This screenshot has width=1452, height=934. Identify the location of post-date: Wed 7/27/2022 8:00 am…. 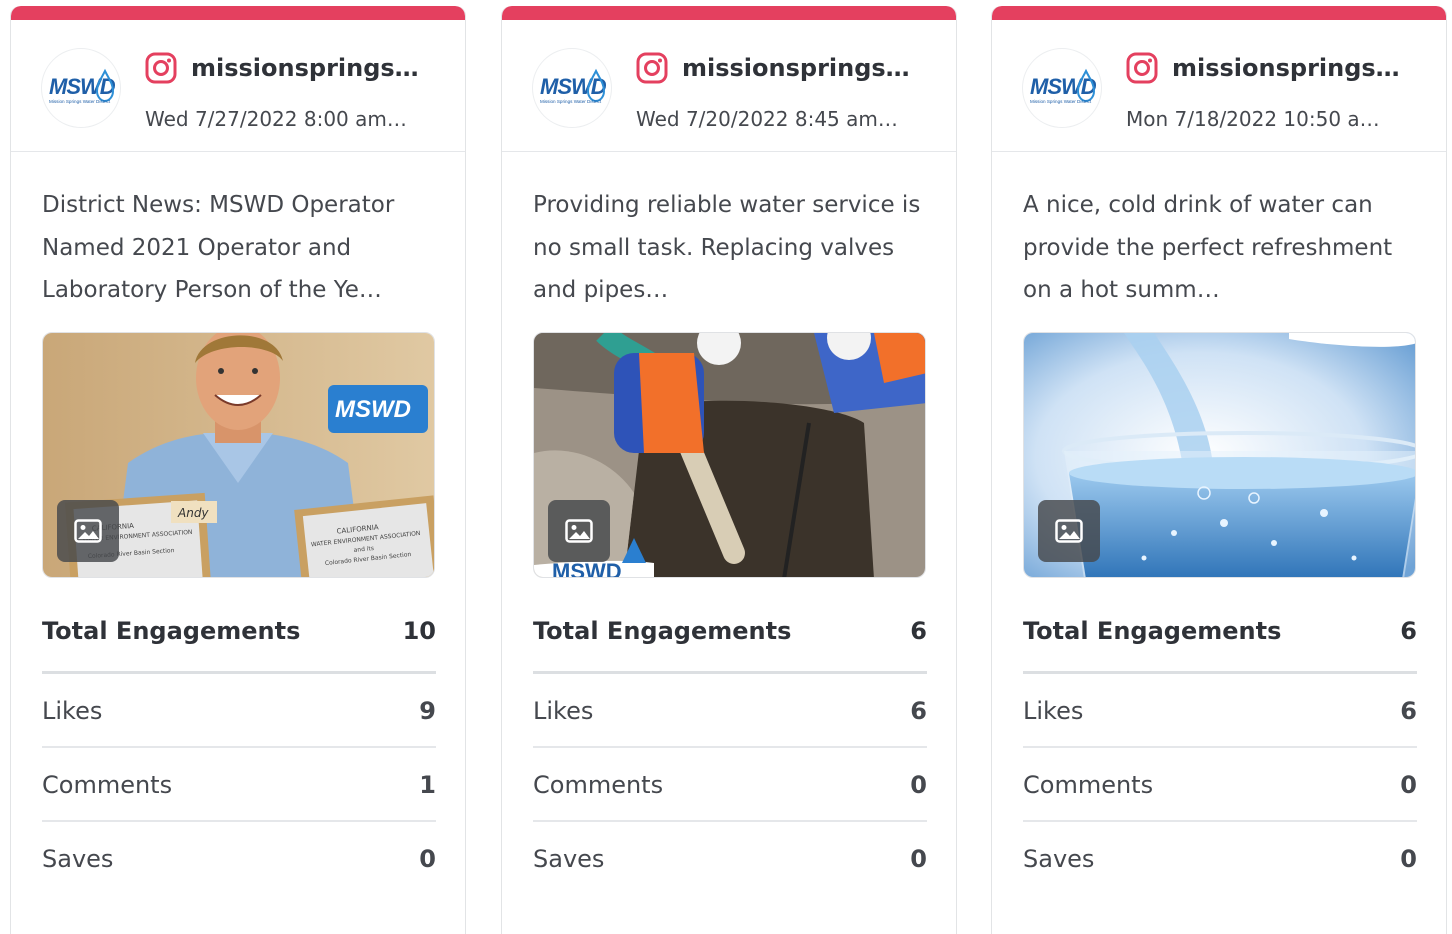
(276, 119).